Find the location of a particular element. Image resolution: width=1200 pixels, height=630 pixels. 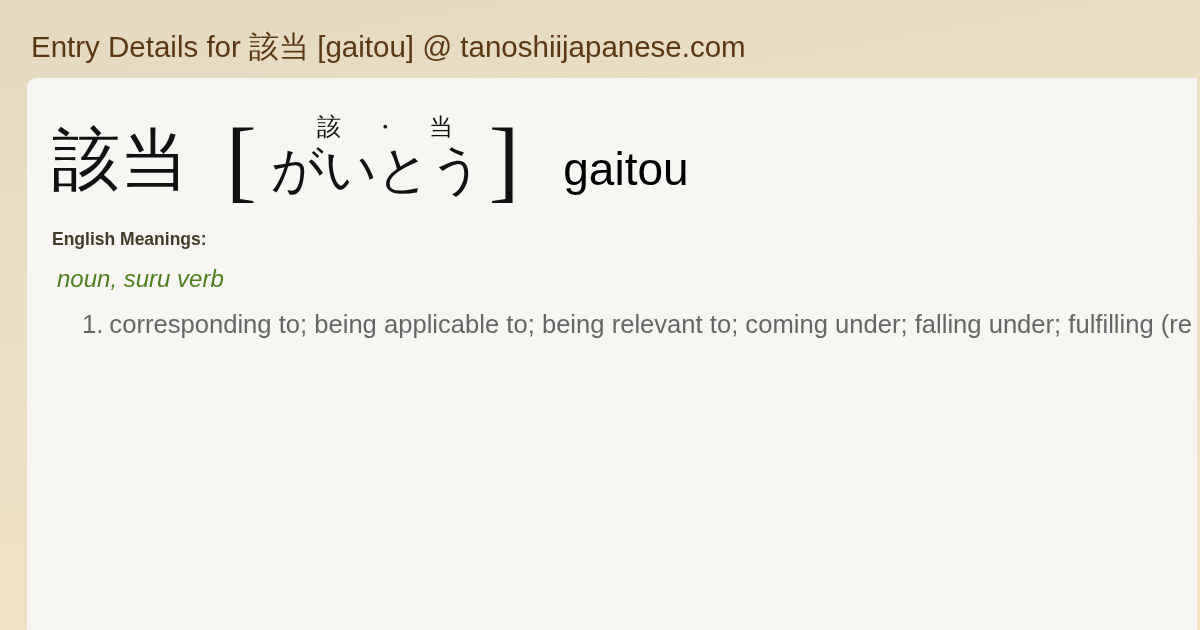

page-title: Entry Details for 該当 [gaitou] @ tanoshiijapanese.com is located at coordinates (388, 47).